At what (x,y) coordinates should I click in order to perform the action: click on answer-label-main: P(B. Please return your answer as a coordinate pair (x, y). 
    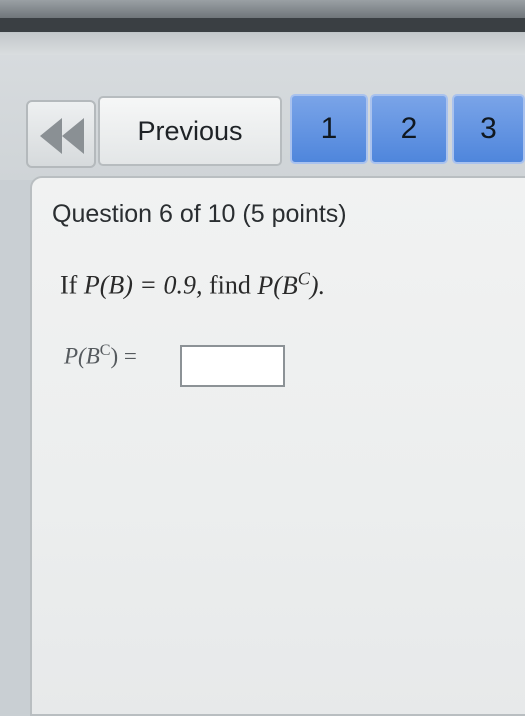
    Looking at the image, I should click on (82, 356).